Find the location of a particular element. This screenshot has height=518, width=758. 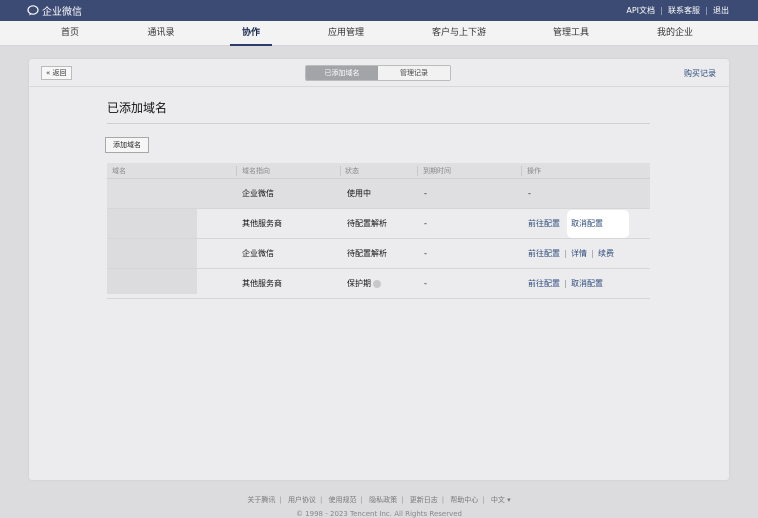

tab-added-domains: 已添加域名 is located at coordinates (342, 73).